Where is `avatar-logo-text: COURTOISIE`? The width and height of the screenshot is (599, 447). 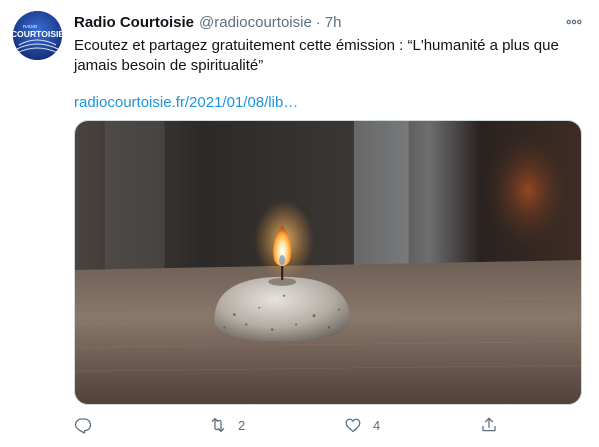
avatar-logo-text: COURTOISIE is located at coordinates (37, 34).